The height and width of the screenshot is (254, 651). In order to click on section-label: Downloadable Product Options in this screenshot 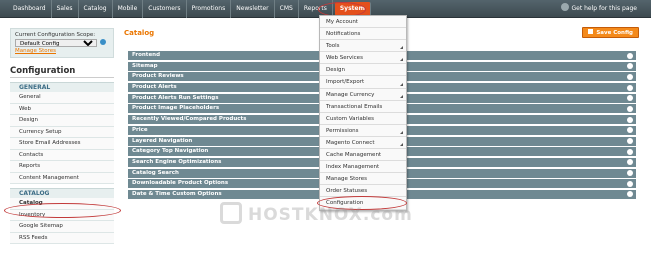, I will do `click(180, 183)`.